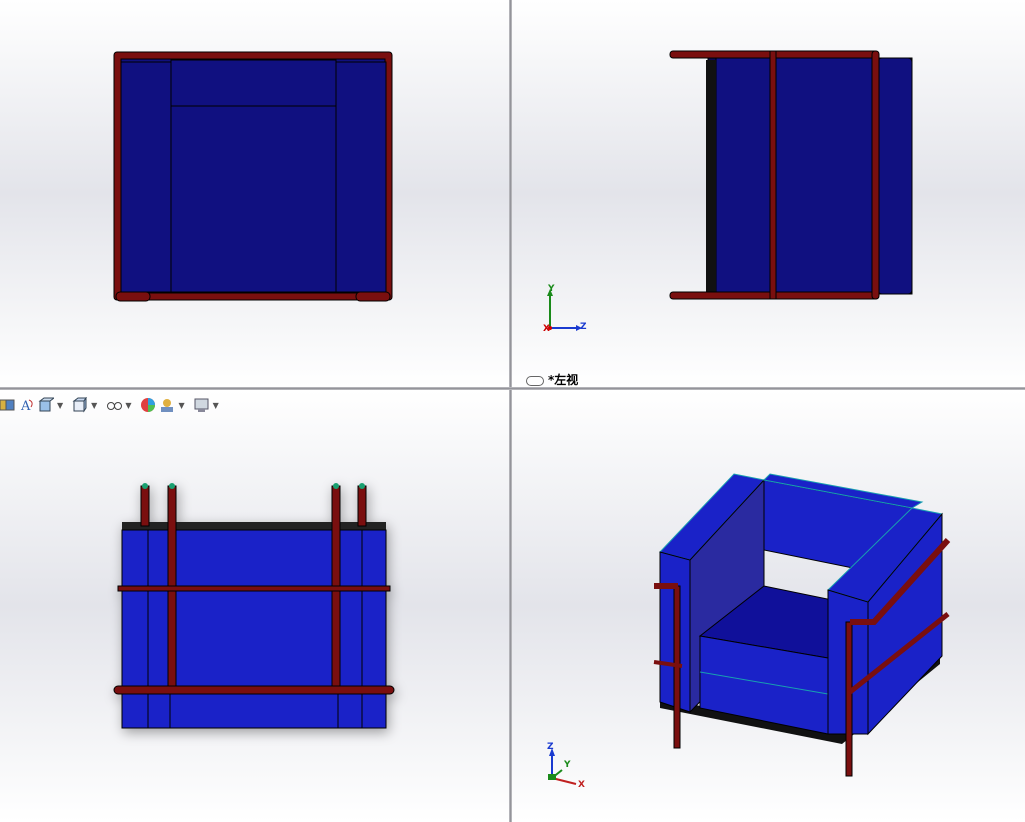 The height and width of the screenshot is (822, 1025). I want to click on viewport-splitter-horizontal, so click(512, 388).